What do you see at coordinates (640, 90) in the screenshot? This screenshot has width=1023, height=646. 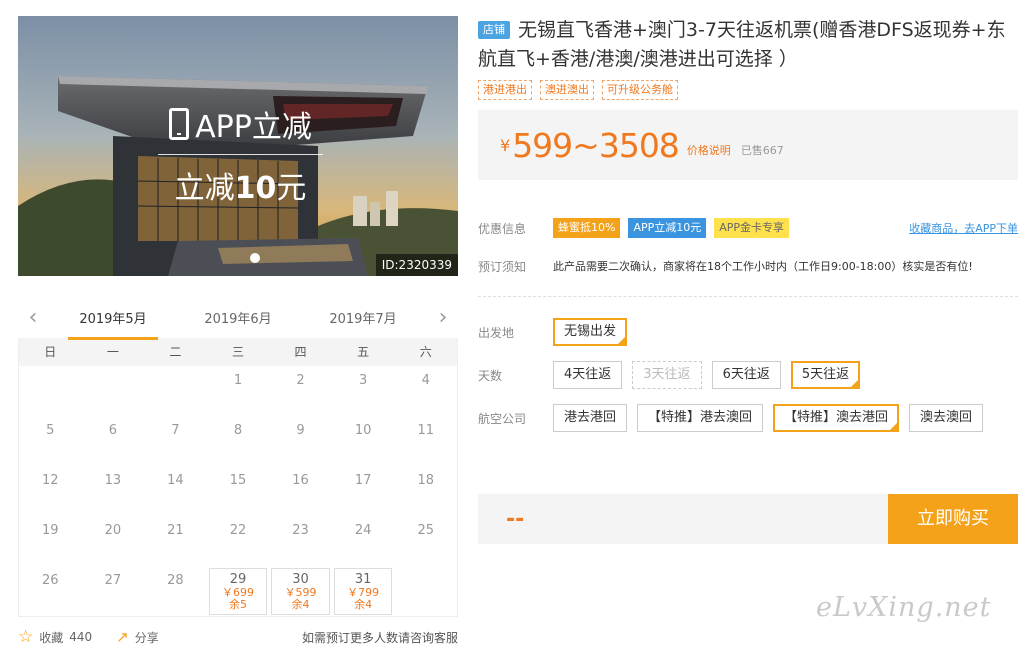 I see `feature-tag: 可升级公务舱` at bounding box center [640, 90].